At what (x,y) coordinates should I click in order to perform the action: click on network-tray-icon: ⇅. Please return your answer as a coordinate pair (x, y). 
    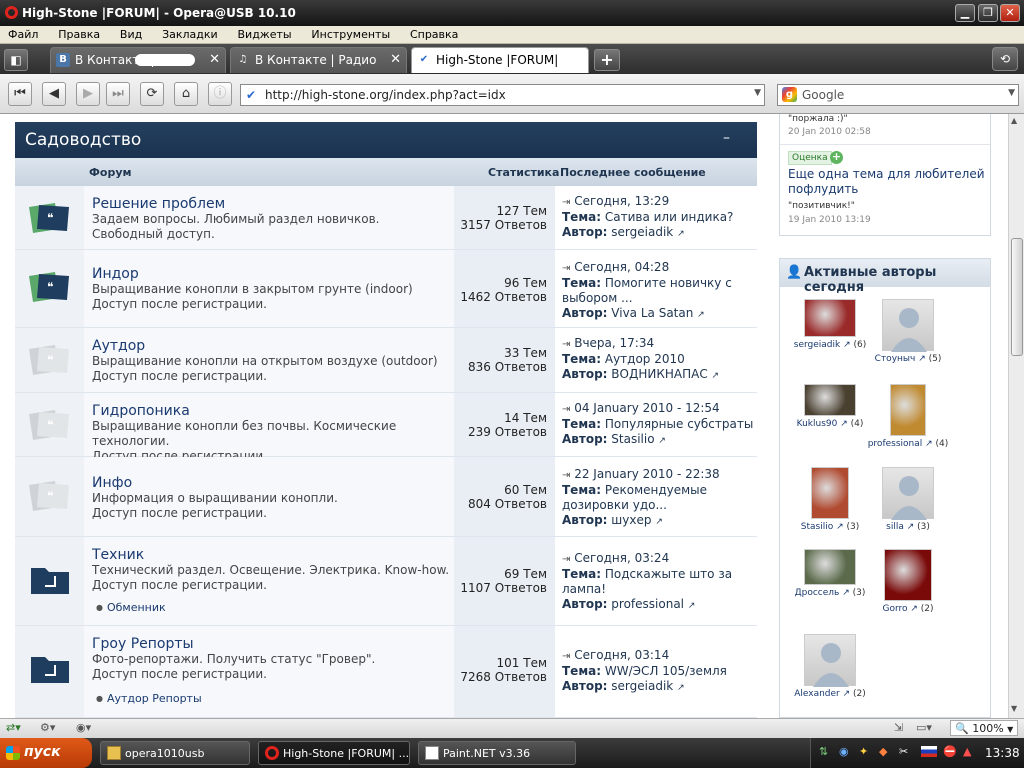
    Looking at the image, I should click on (823, 751).